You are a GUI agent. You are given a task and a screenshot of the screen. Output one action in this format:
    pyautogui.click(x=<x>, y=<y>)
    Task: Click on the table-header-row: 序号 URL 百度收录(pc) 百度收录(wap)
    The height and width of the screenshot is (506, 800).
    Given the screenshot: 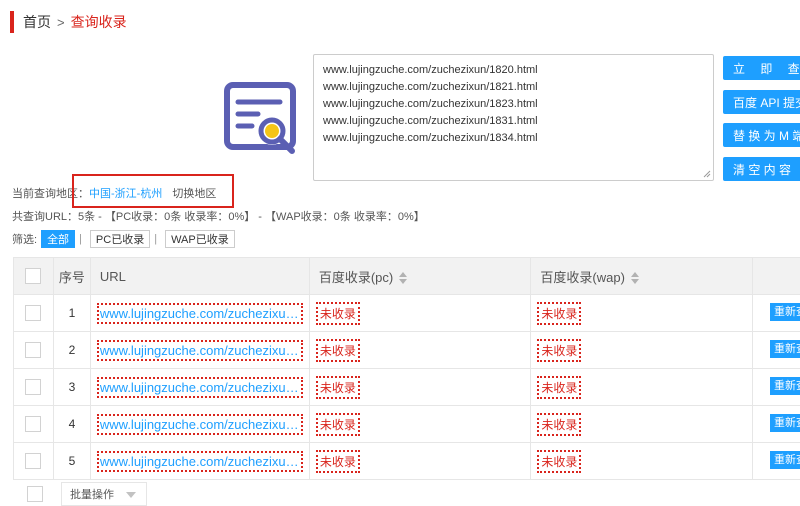 What is the action you would take?
    pyautogui.click(x=406, y=276)
    